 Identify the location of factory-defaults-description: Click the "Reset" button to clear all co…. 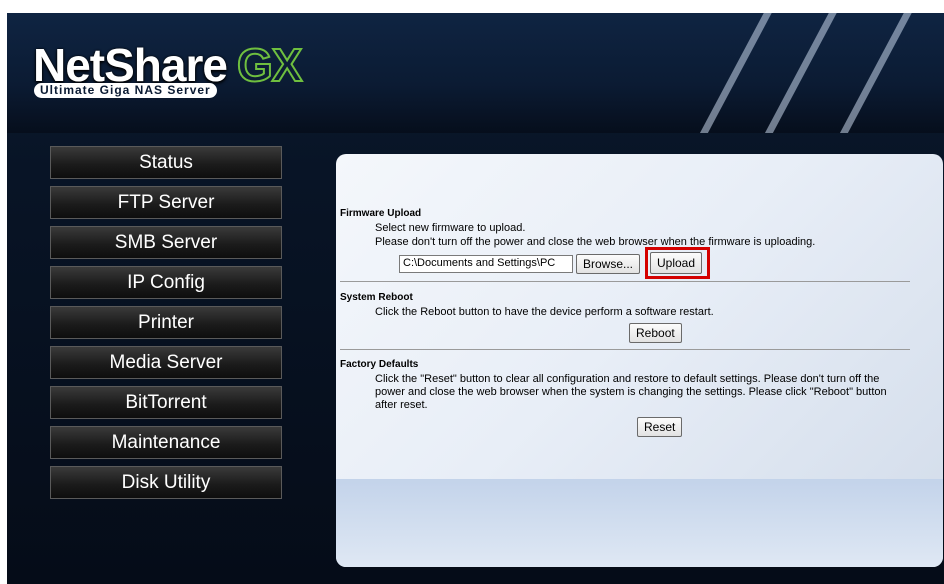
(631, 392).